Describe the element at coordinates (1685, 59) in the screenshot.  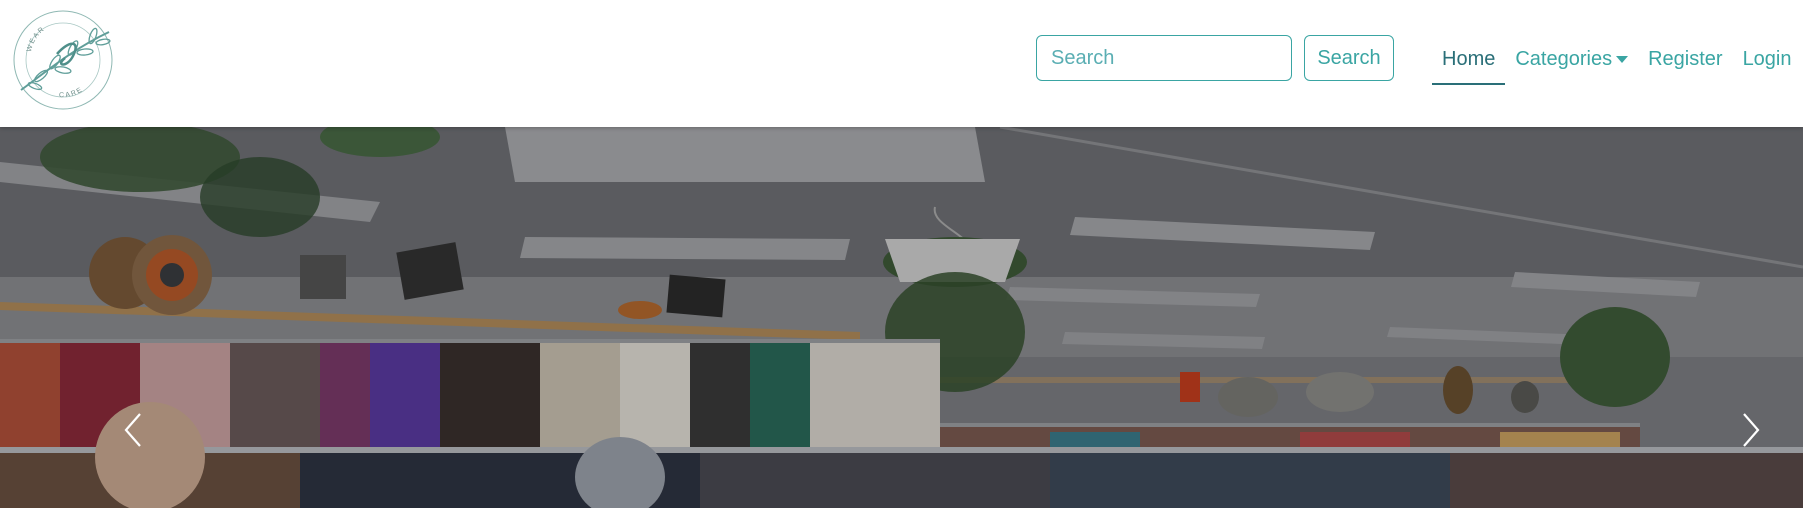
I see `nav-register-label: Register` at that location.